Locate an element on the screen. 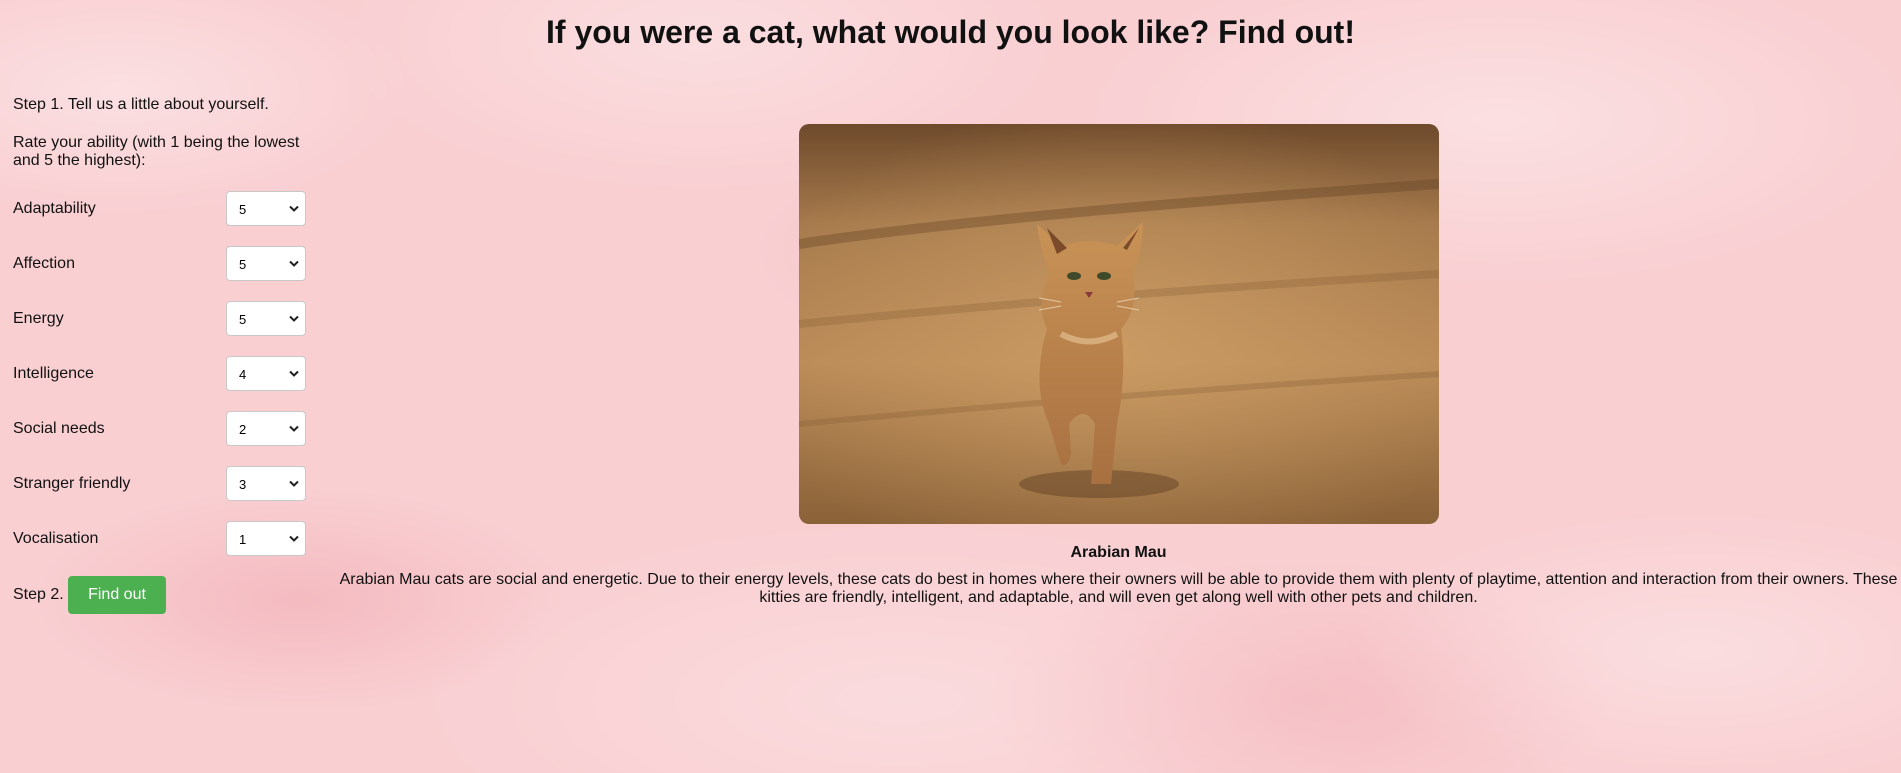 The width and height of the screenshot is (1901, 773). step2-row: Step 2. Find out is located at coordinates (163, 595).